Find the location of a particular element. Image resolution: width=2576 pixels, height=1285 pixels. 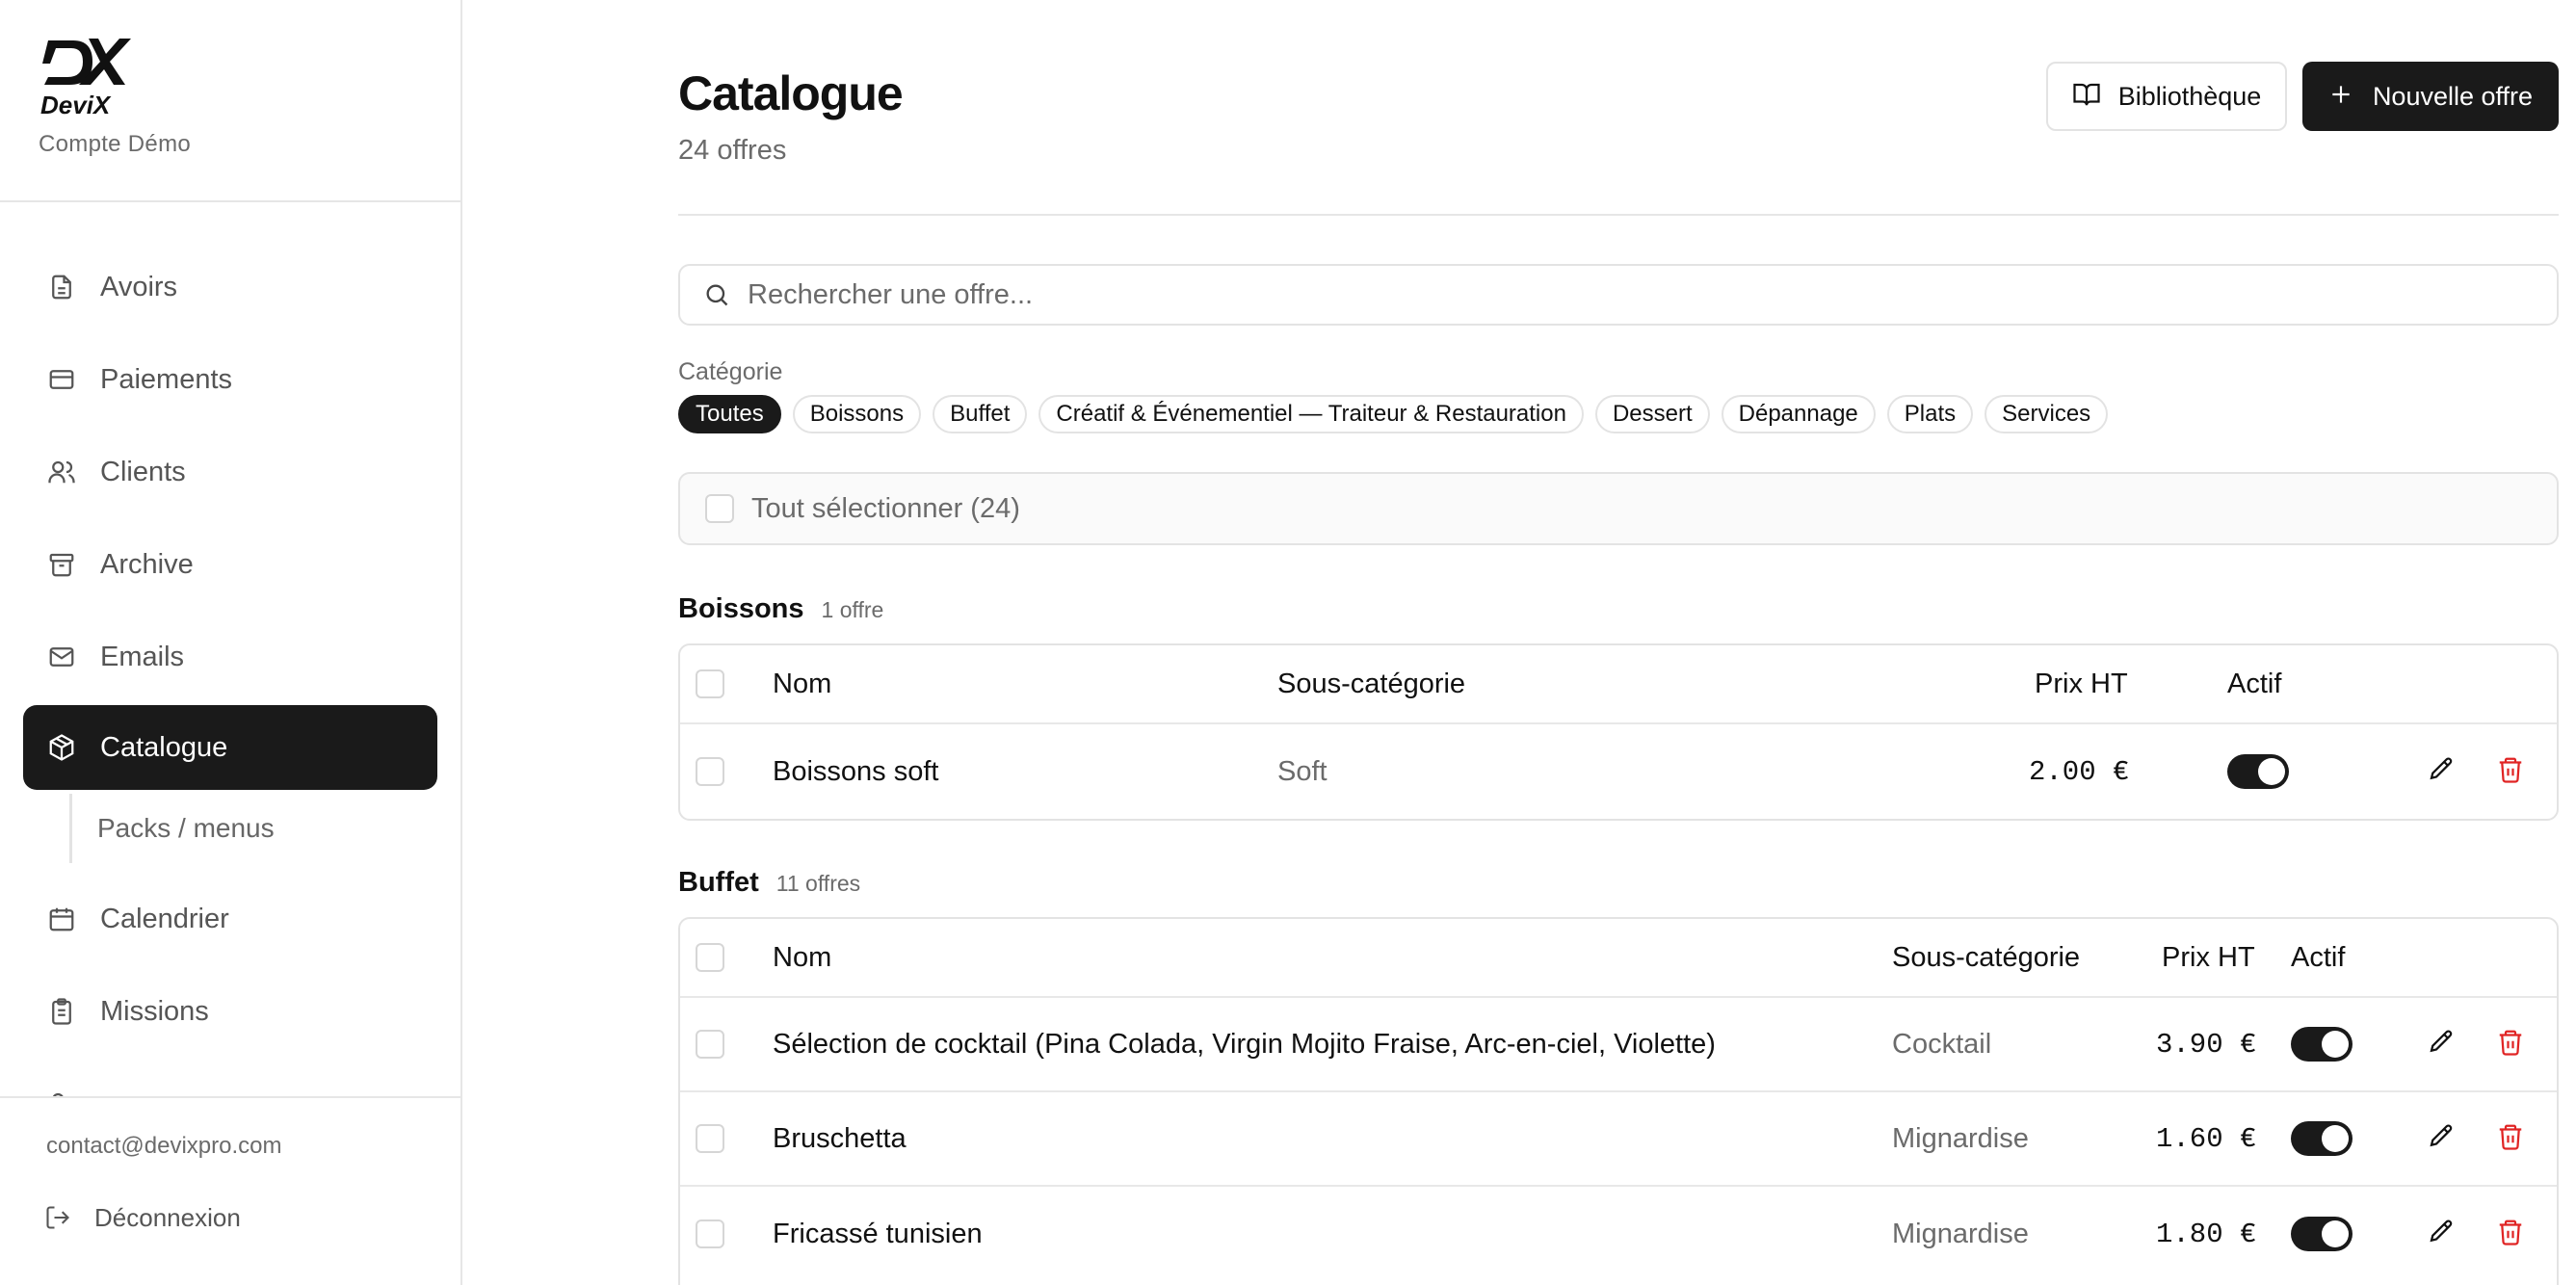

select-all-label: Tout sélectionner (24) is located at coordinates (885, 508).